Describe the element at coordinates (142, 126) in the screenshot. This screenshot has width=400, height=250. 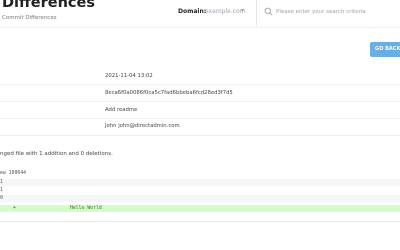
I see `commit-author: John john@directadmin.com` at that location.